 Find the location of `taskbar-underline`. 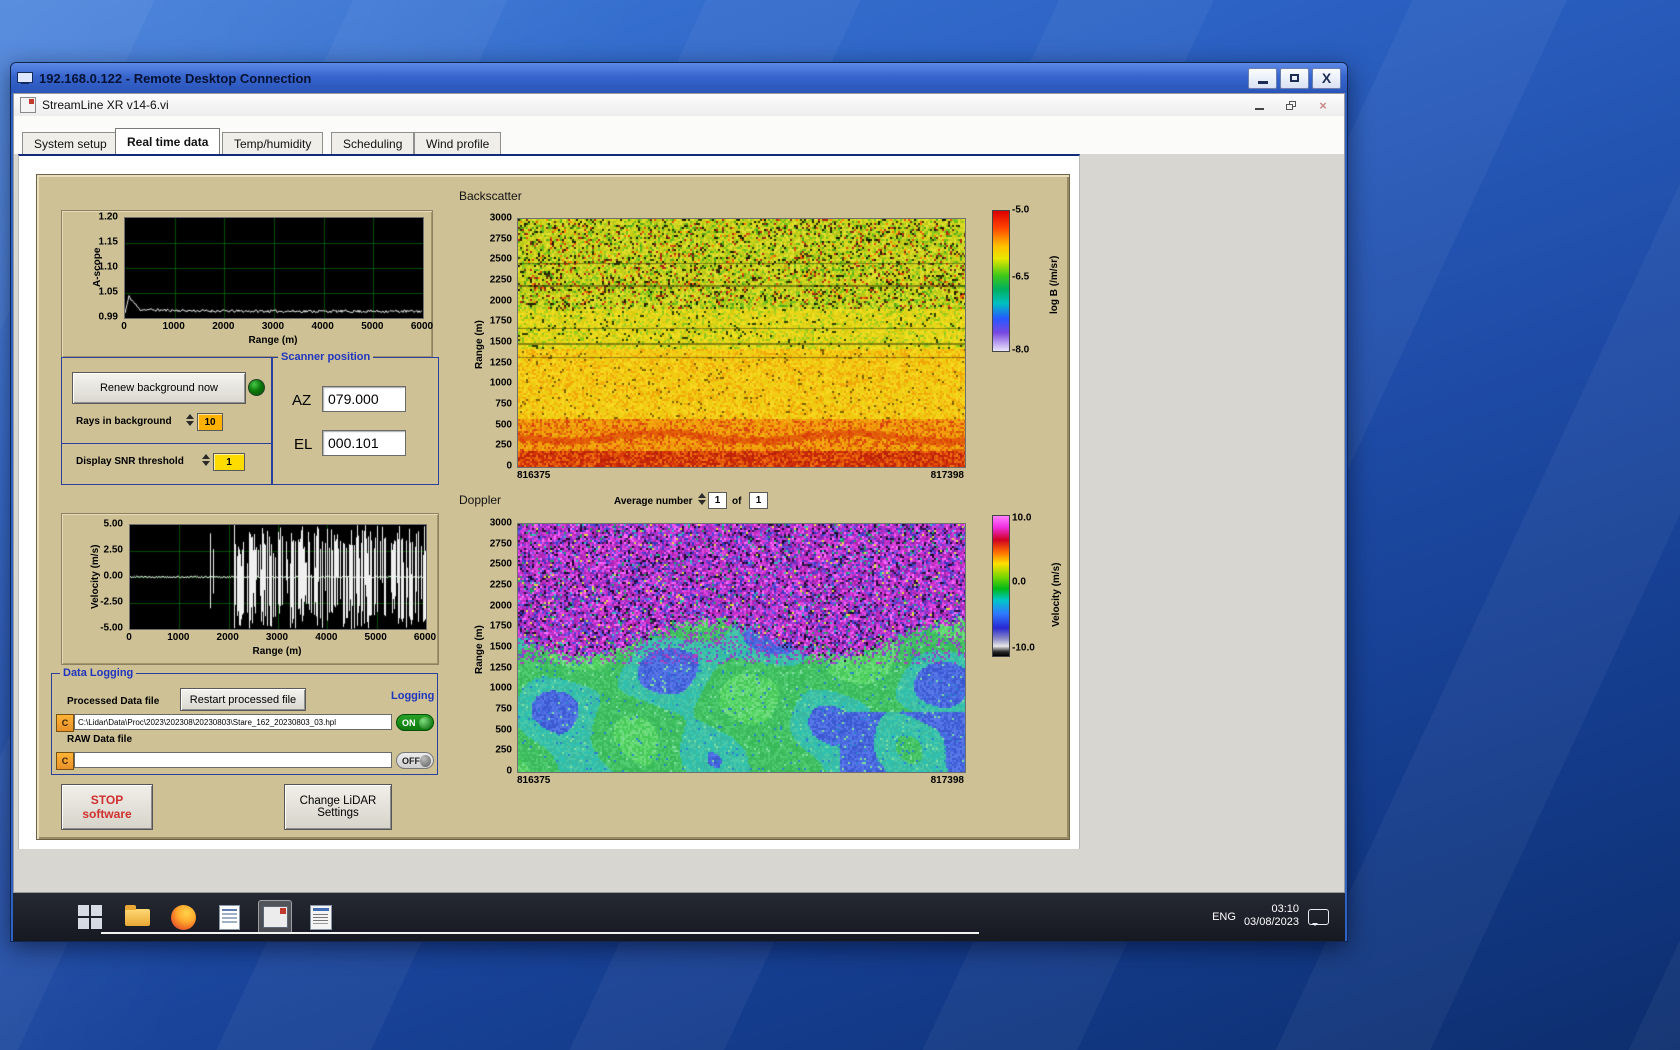

taskbar-underline is located at coordinates (540, 933).